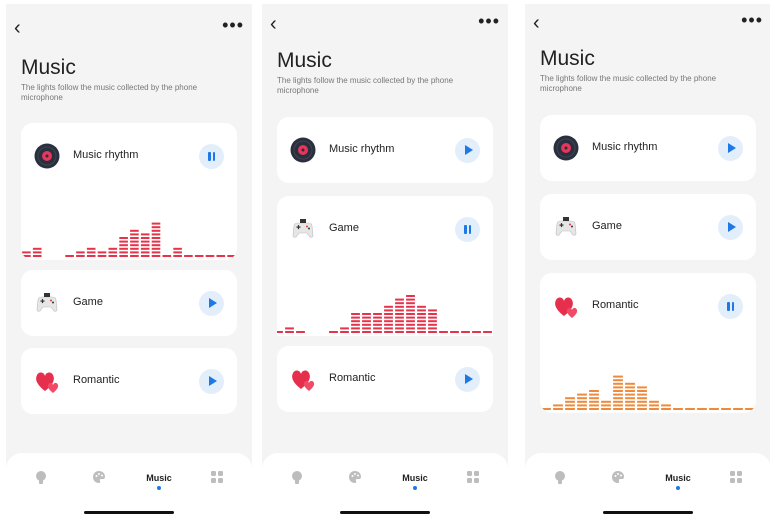  Describe the element at coordinates (648, 392) in the screenshot. I see `visualizer-svg` at that location.